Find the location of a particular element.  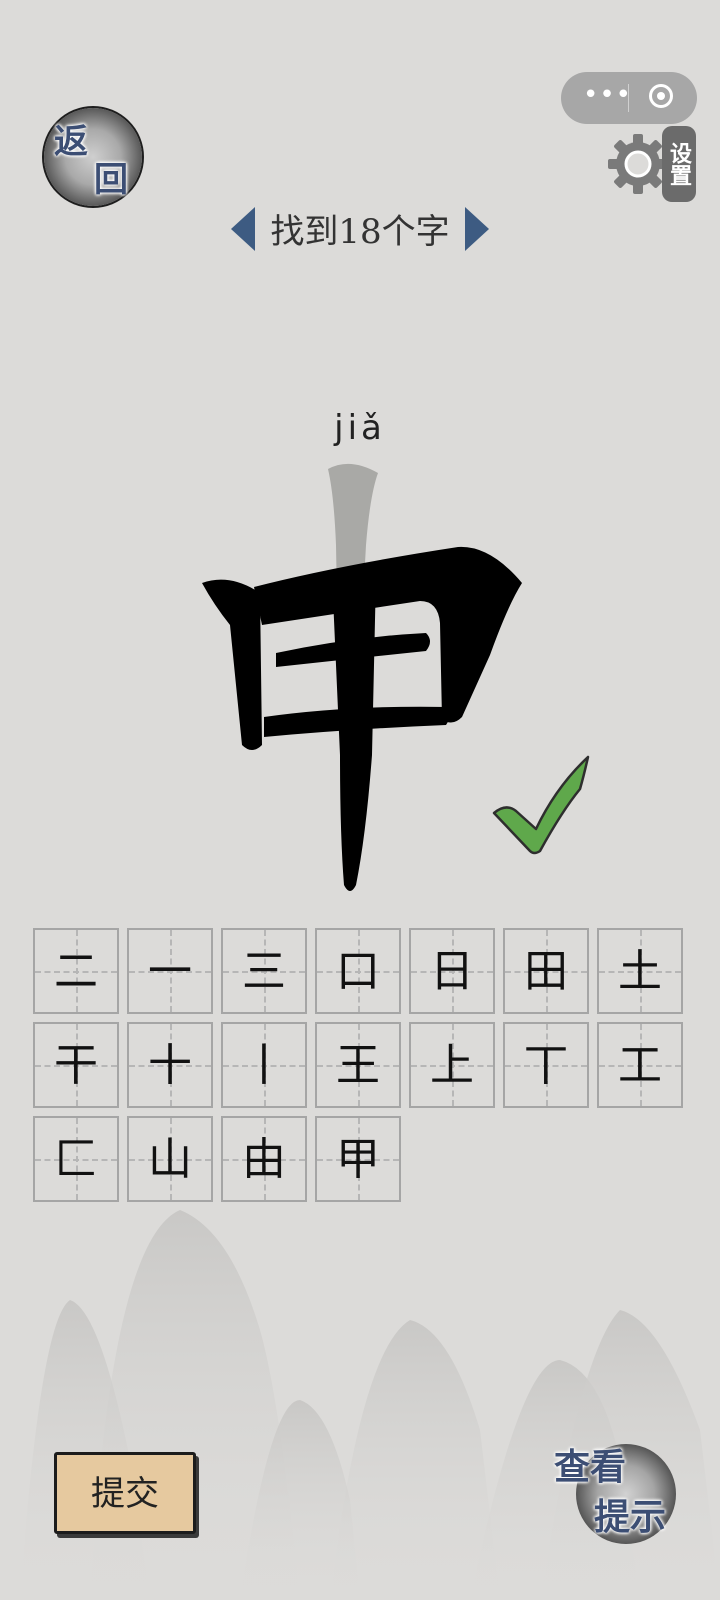

hint-label-line2: 提示 is located at coordinates (630, 1517).